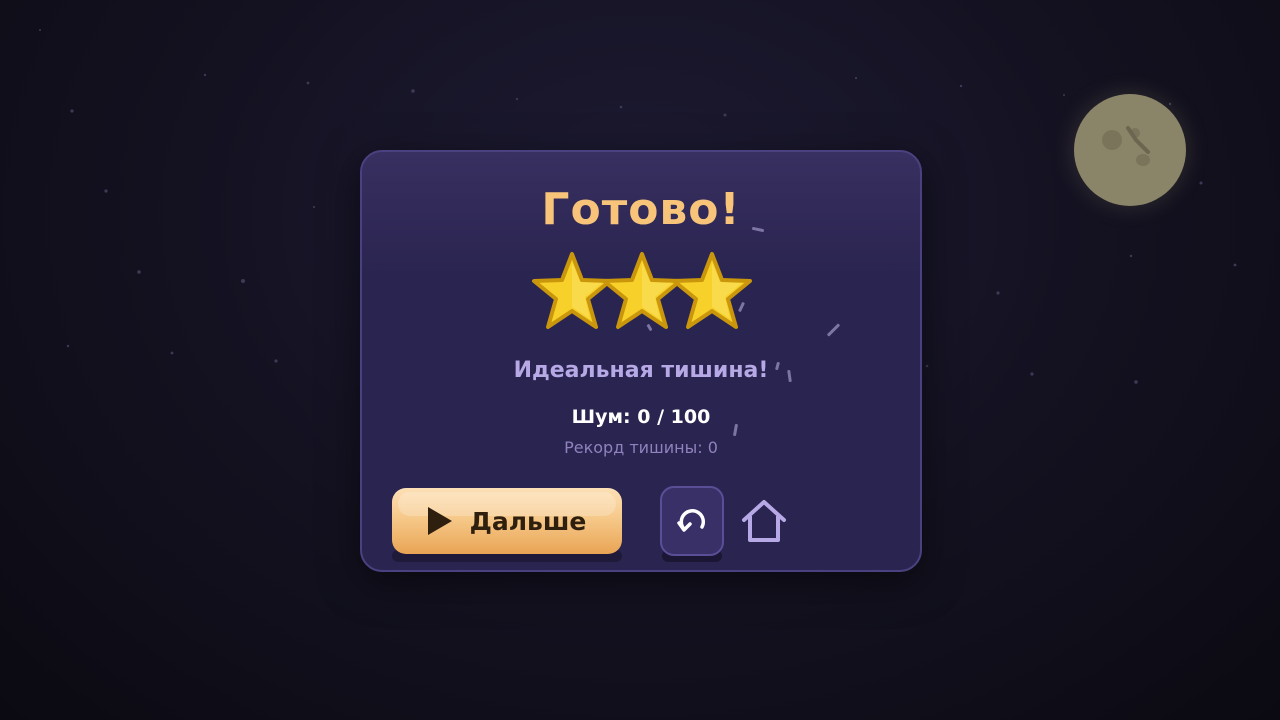 The image size is (1280, 720). What do you see at coordinates (641, 417) in the screenshot?
I see `noise-score: Шум: 0 / 100` at bounding box center [641, 417].